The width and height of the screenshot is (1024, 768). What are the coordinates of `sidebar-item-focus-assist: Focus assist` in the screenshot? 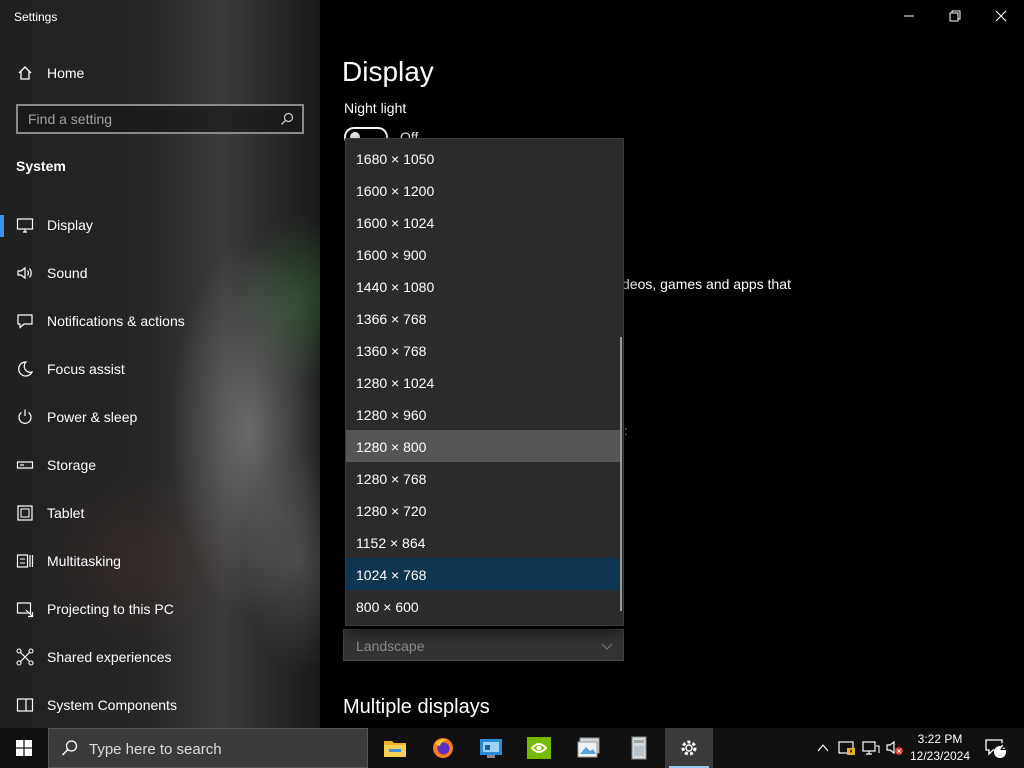 It's located at (160, 369).